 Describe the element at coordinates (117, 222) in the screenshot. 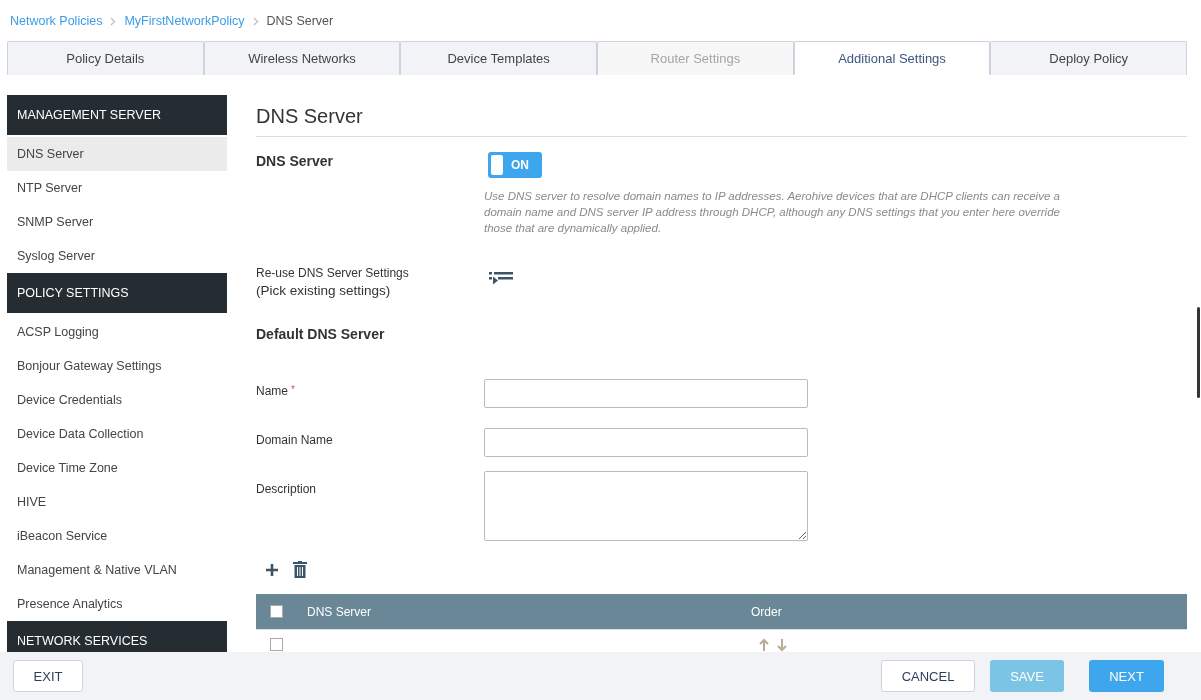

I see `sidebar-item: SNMP Server` at that location.